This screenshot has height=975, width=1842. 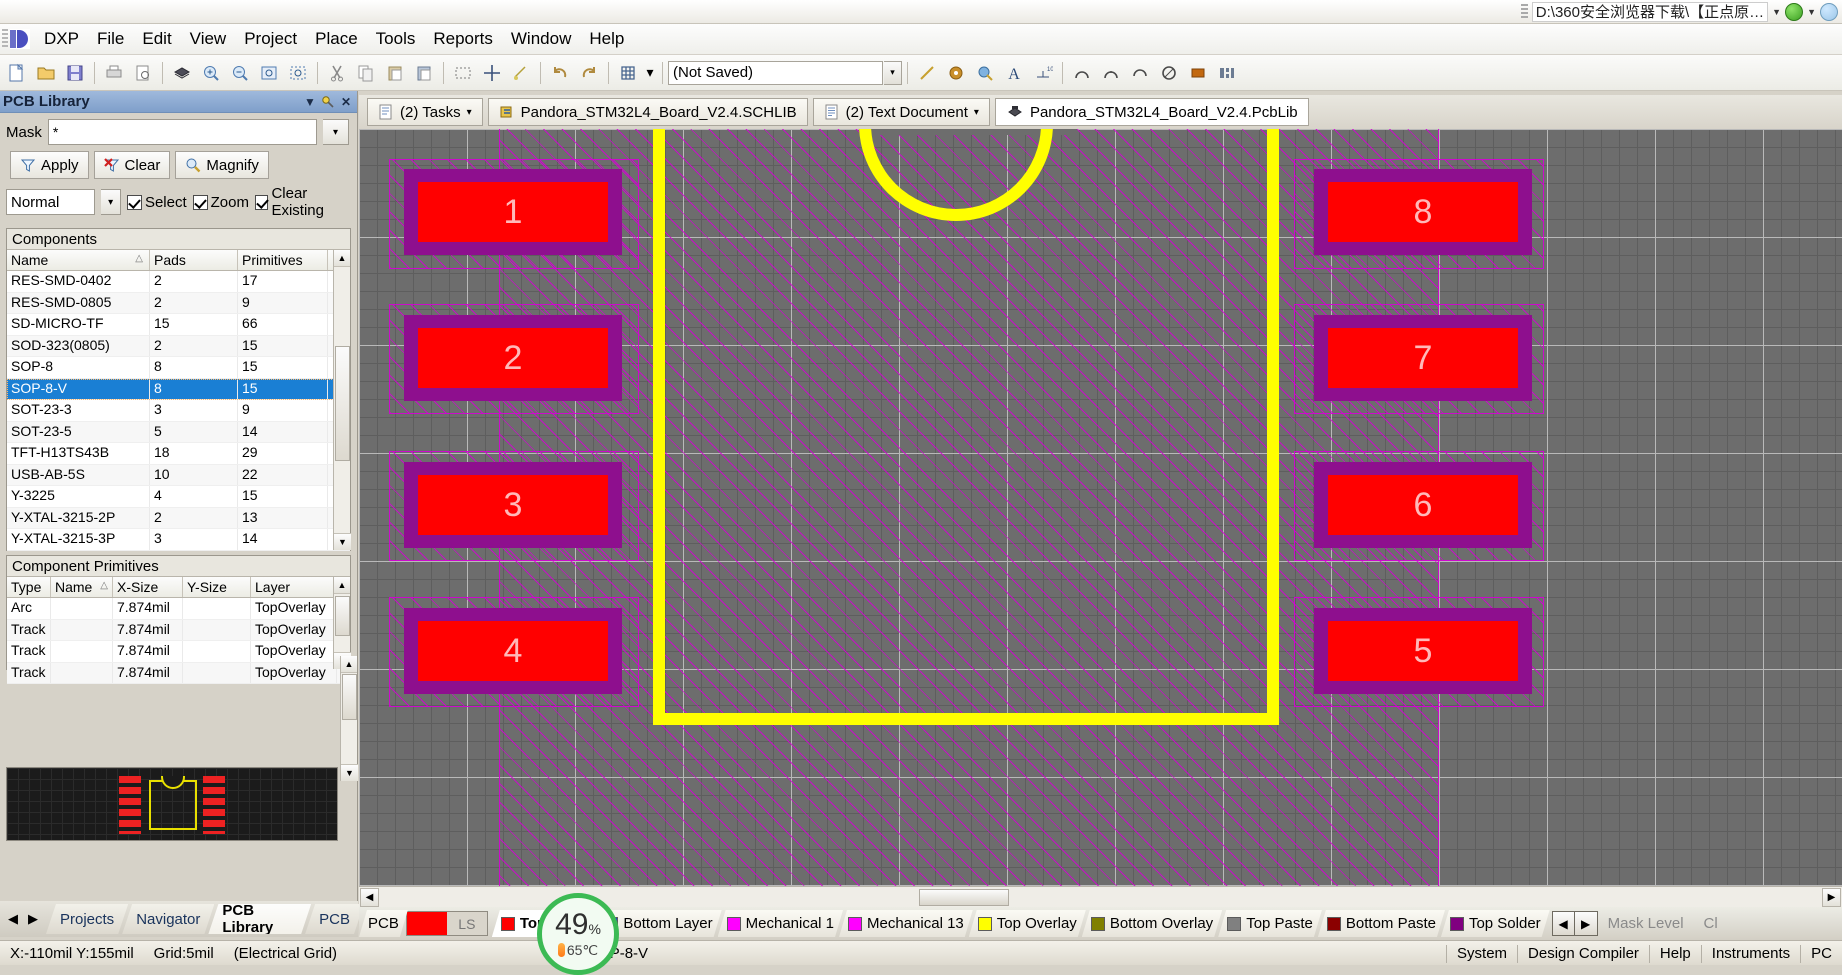 I want to click on table-row: SOP-8 8 15, so click(x=178, y=368).